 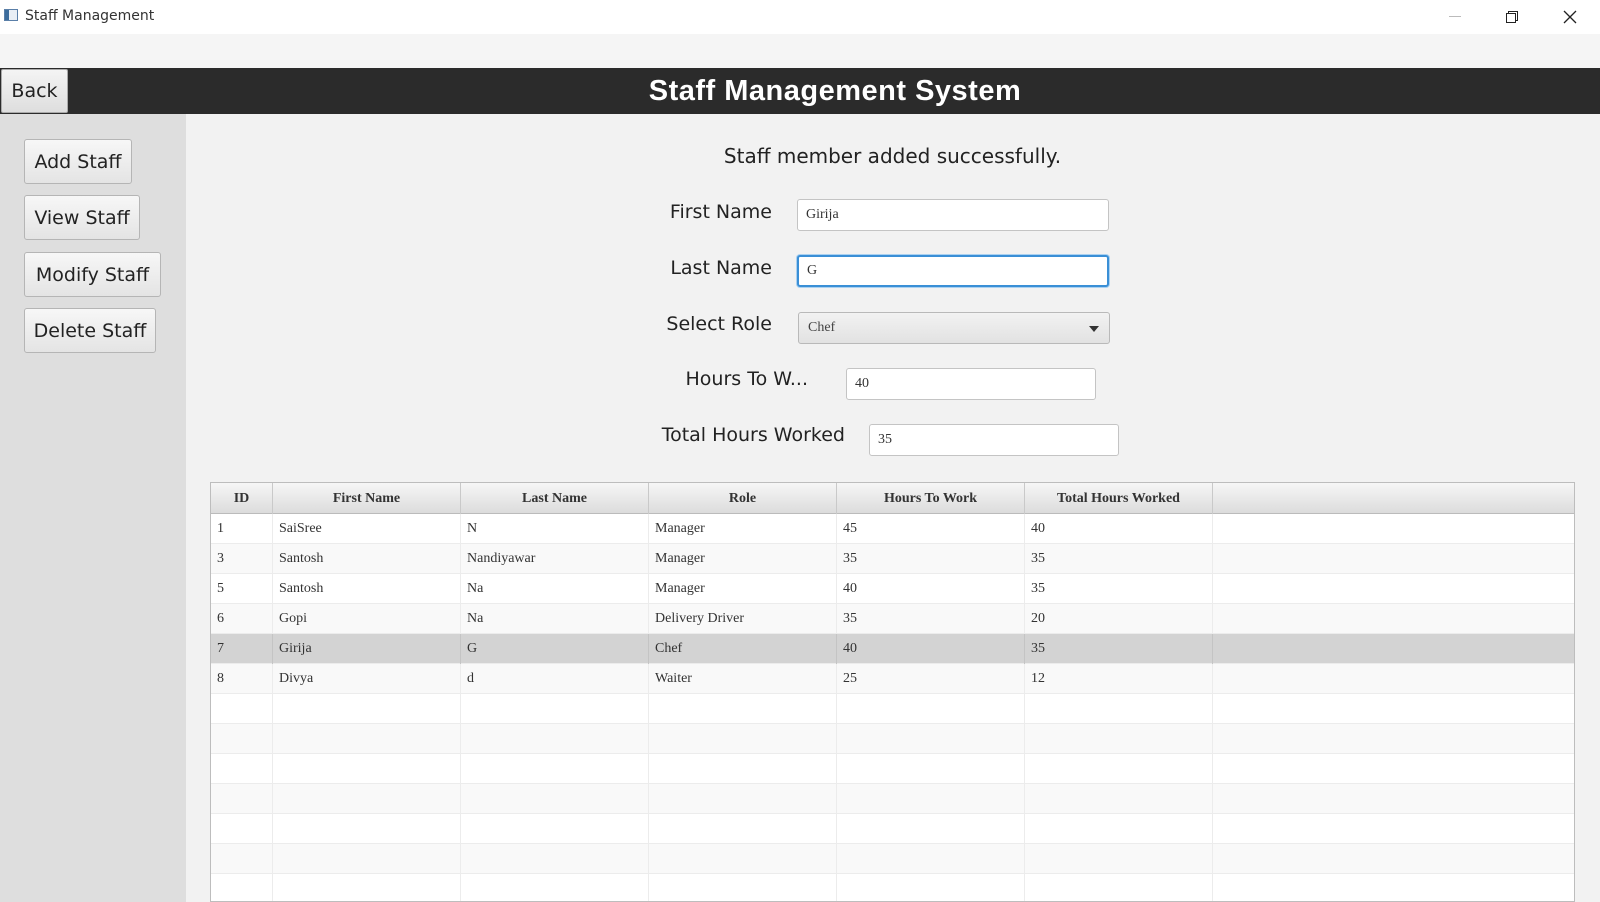 I want to click on column-header-hours-to-work: Hours To Work, so click(x=931, y=498).